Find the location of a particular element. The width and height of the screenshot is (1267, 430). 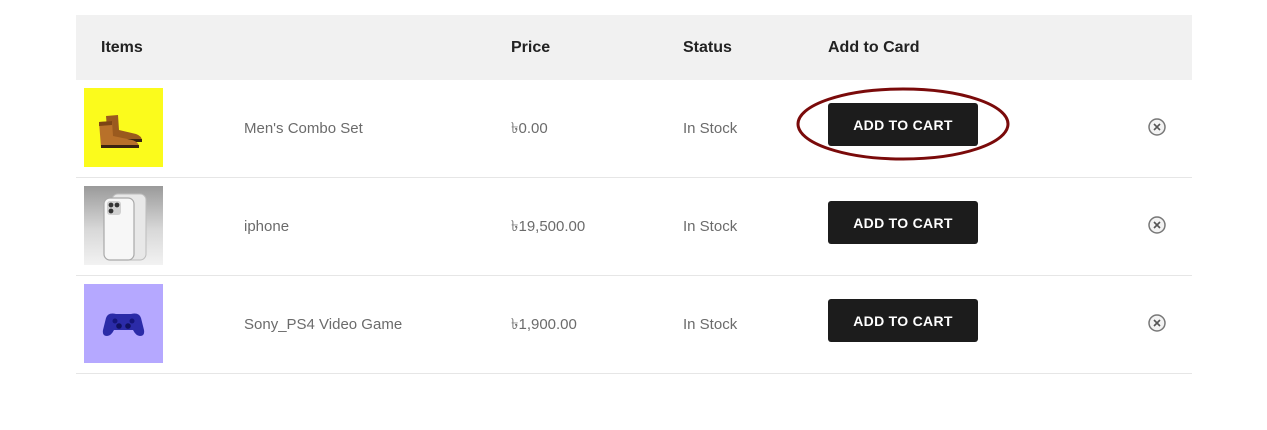

smartphone-image is located at coordinates (123, 225).